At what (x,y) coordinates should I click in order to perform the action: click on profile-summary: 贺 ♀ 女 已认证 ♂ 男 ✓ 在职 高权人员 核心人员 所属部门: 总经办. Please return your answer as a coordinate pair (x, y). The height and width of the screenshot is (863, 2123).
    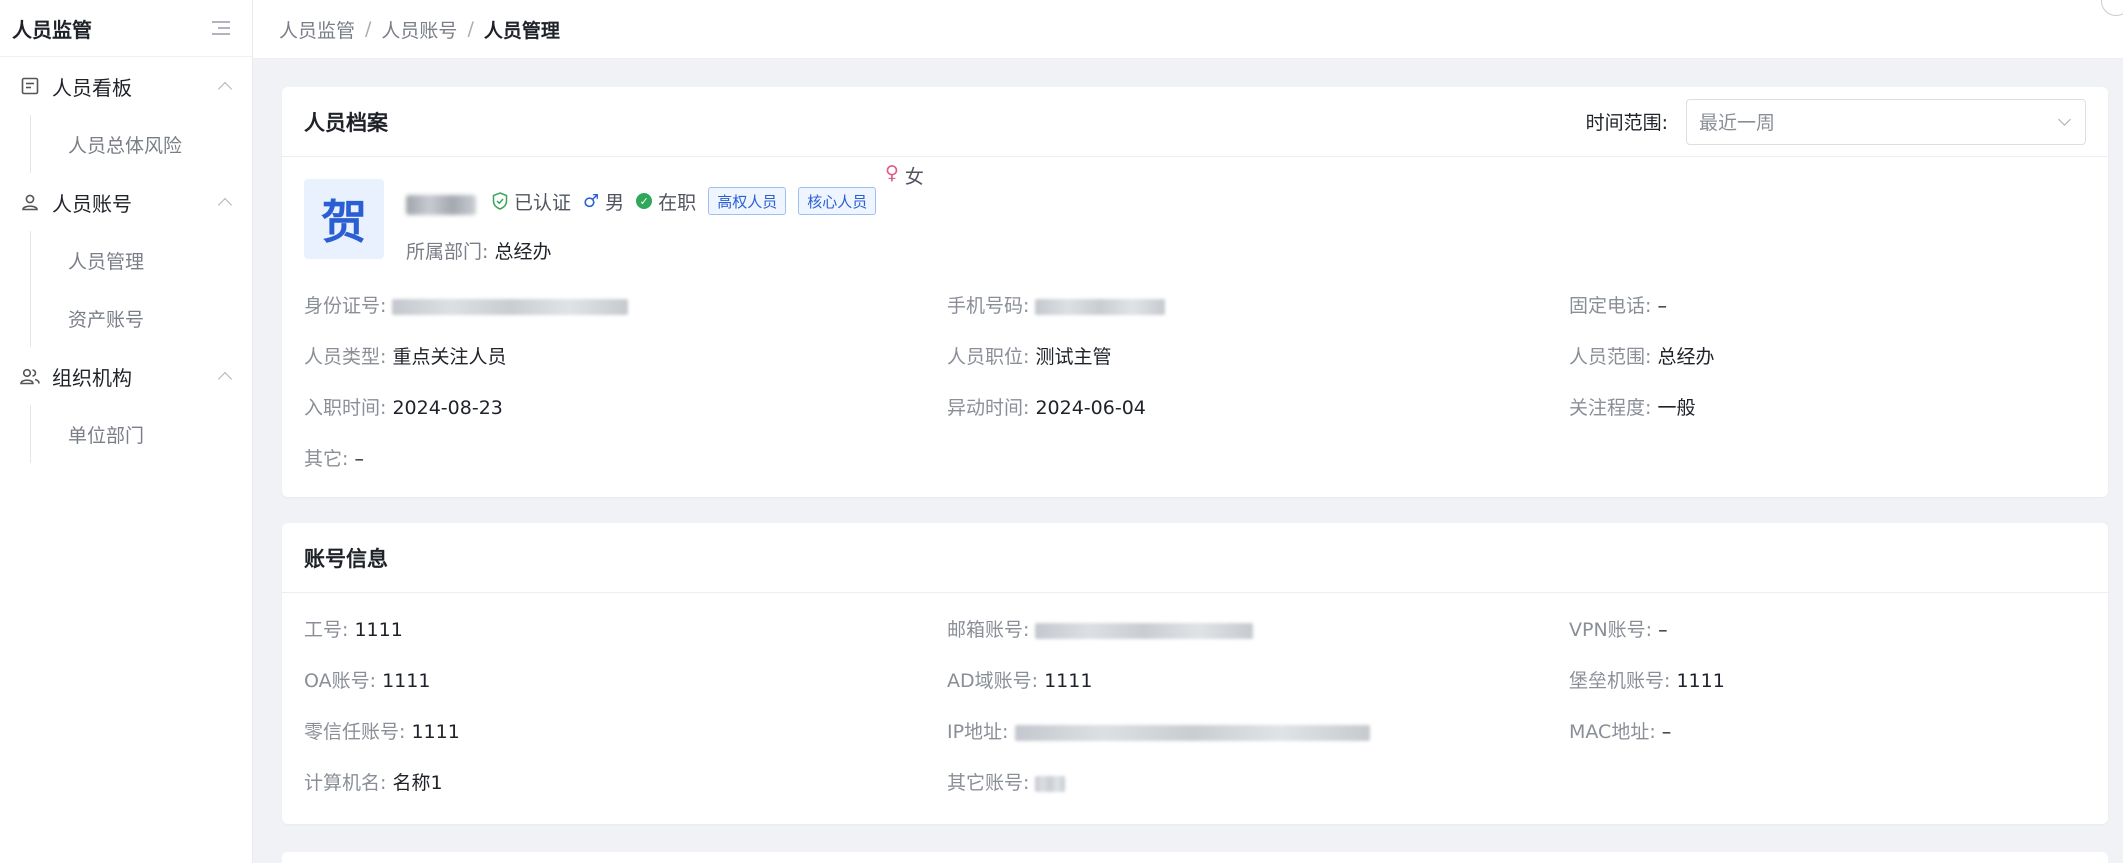
    Looking at the image, I should click on (1195, 215).